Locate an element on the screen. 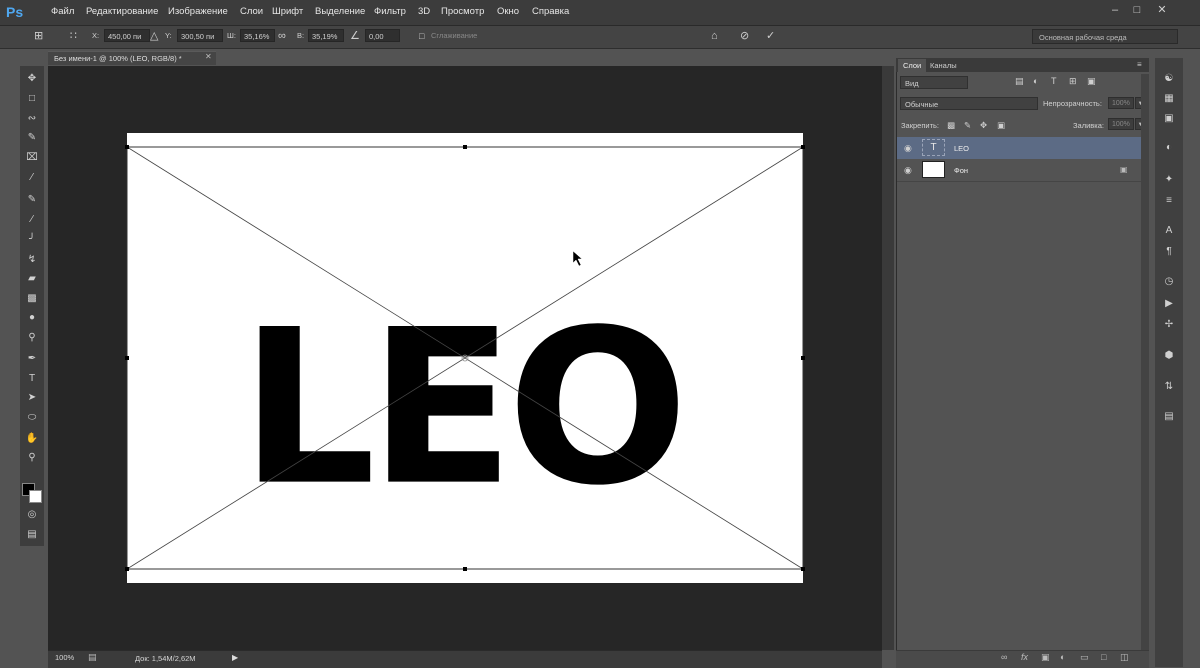 Image resolution: width=1200 pixels, height=668 pixels. warp-icon: ⌂ is located at coordinates (714, 36).